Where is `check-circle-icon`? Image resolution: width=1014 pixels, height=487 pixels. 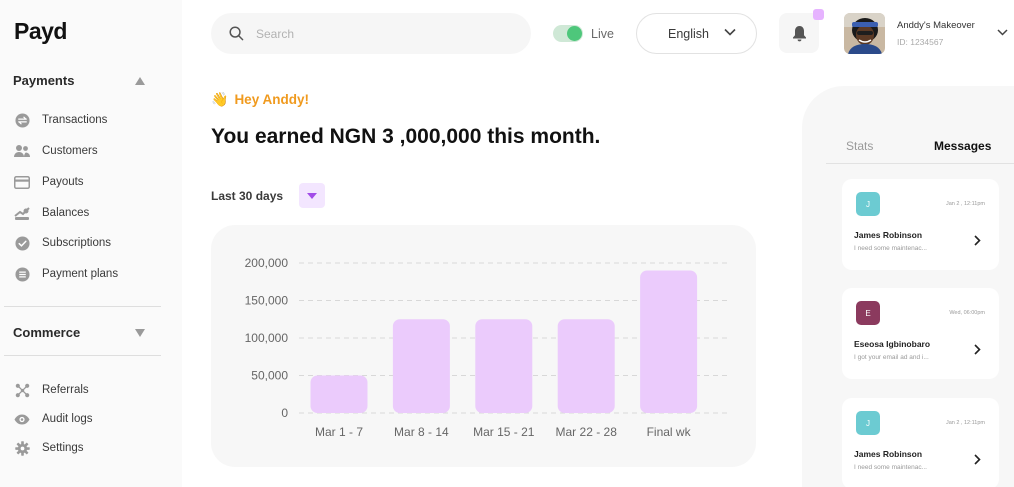
check-circle-icon is located at coordinates (22, 243).